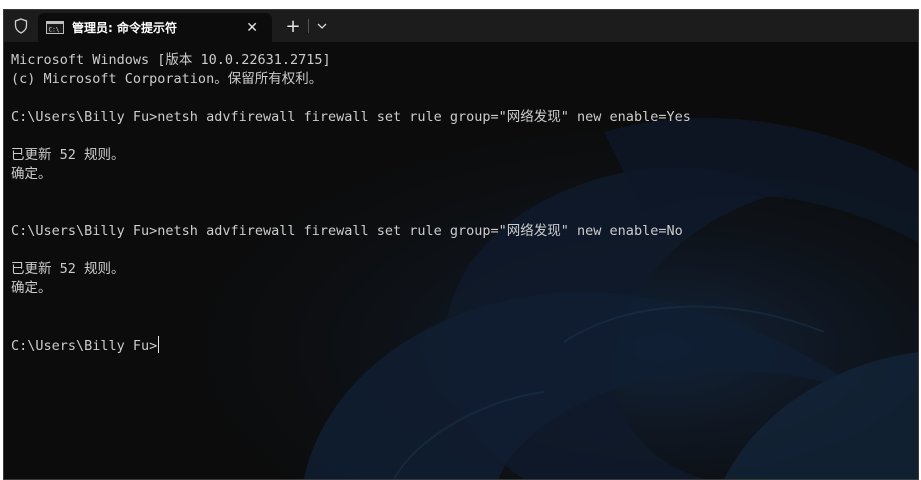 This screenshot has width=921, height=480. Describe the element at coordinates (124, 28) in the screenshot. I see `tab-label: 管理员: 命令提示符` at that location.